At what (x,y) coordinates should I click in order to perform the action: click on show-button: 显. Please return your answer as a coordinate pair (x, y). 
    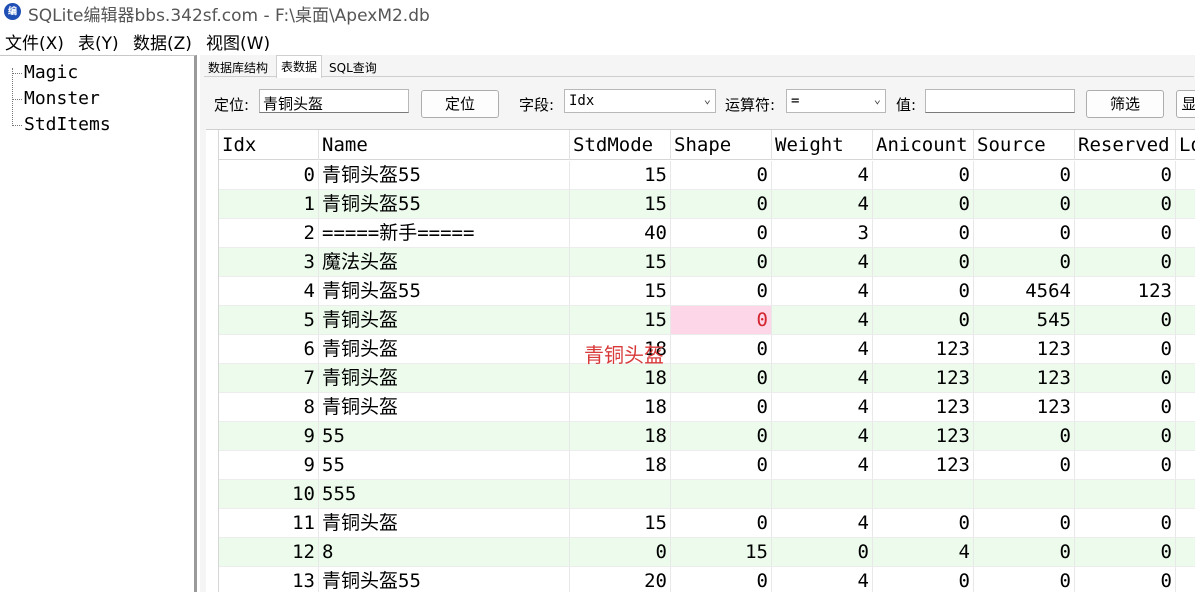
    Looking at the image, I should click on (1185, 104).